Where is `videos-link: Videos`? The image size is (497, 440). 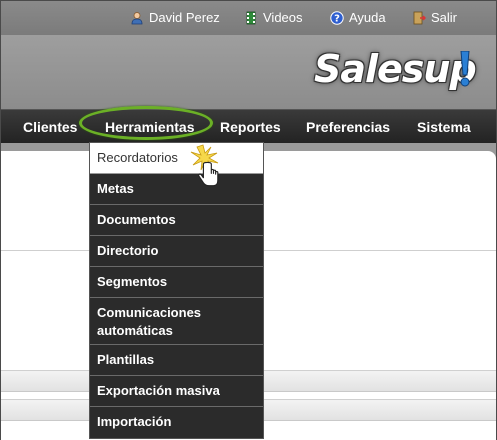
videos-link: Videos is located at coordinates (273, 17).